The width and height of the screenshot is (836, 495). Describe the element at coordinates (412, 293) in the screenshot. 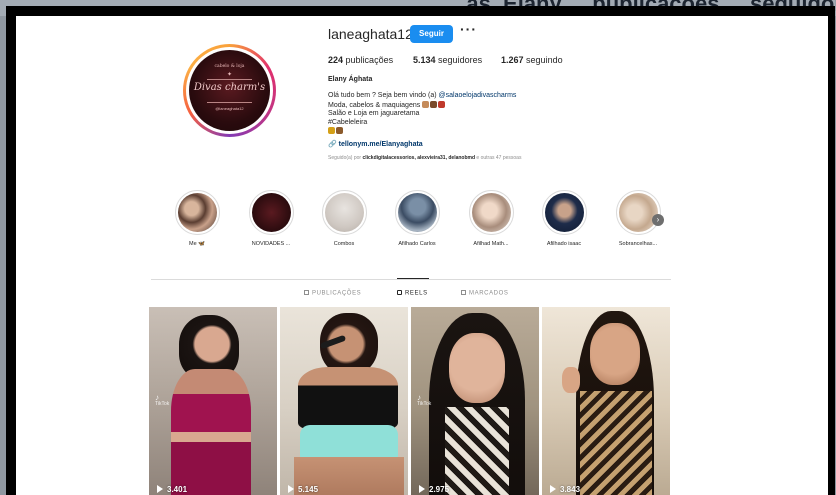

I see `tab-reels: REELS` at that location.